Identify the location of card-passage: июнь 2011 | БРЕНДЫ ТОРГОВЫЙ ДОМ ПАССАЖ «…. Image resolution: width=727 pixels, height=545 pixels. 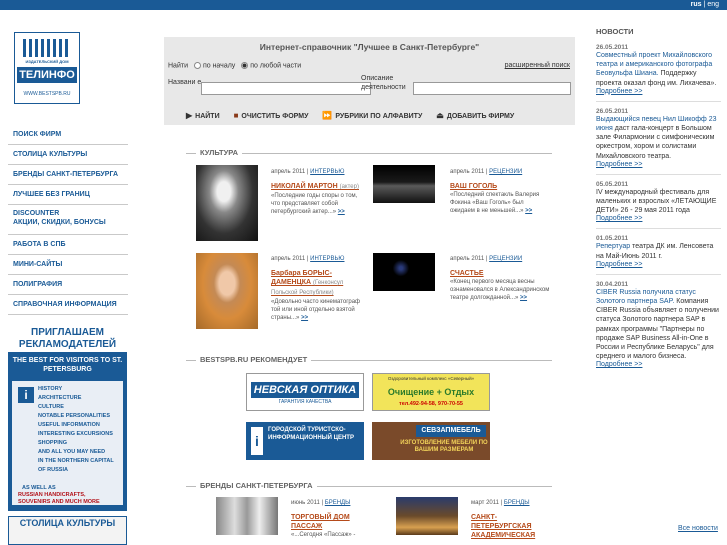
(330, 519).